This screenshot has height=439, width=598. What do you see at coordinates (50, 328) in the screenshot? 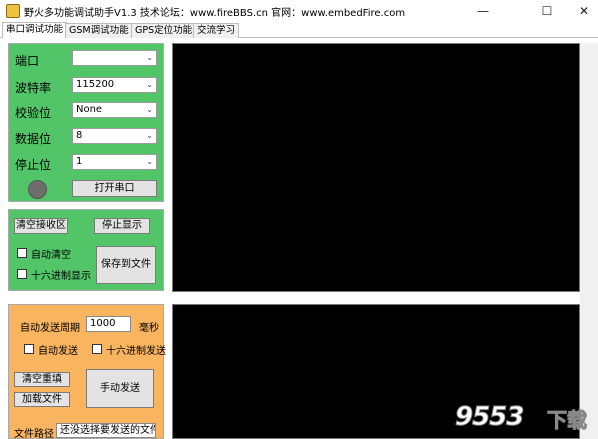
I see `auto-send-period-label: 自动发送周期` at bounding box center [50, 328].